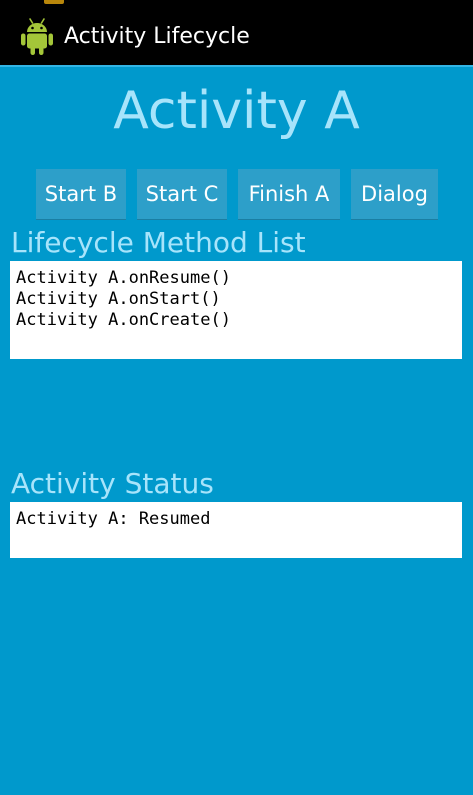 The width and height of the screenshot is (473, 795). I want to click on lifecycle-method-list-label: Lifecycle Method List, so click(158, 242).